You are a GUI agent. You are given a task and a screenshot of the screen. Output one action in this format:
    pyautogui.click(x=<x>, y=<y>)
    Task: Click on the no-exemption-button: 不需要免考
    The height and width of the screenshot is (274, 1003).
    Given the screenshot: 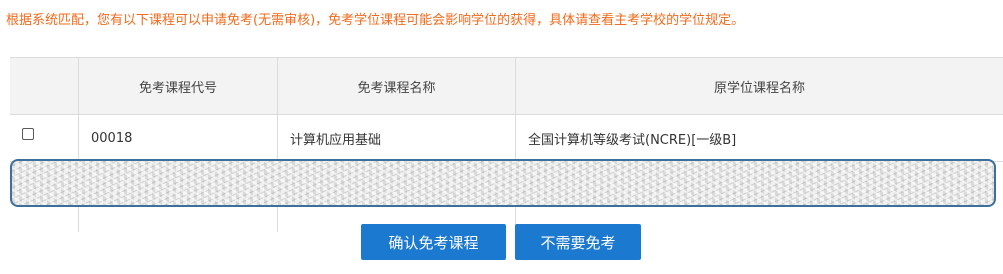 What is the action you would take?
    pyautogui.click(x=578, y=242)
    